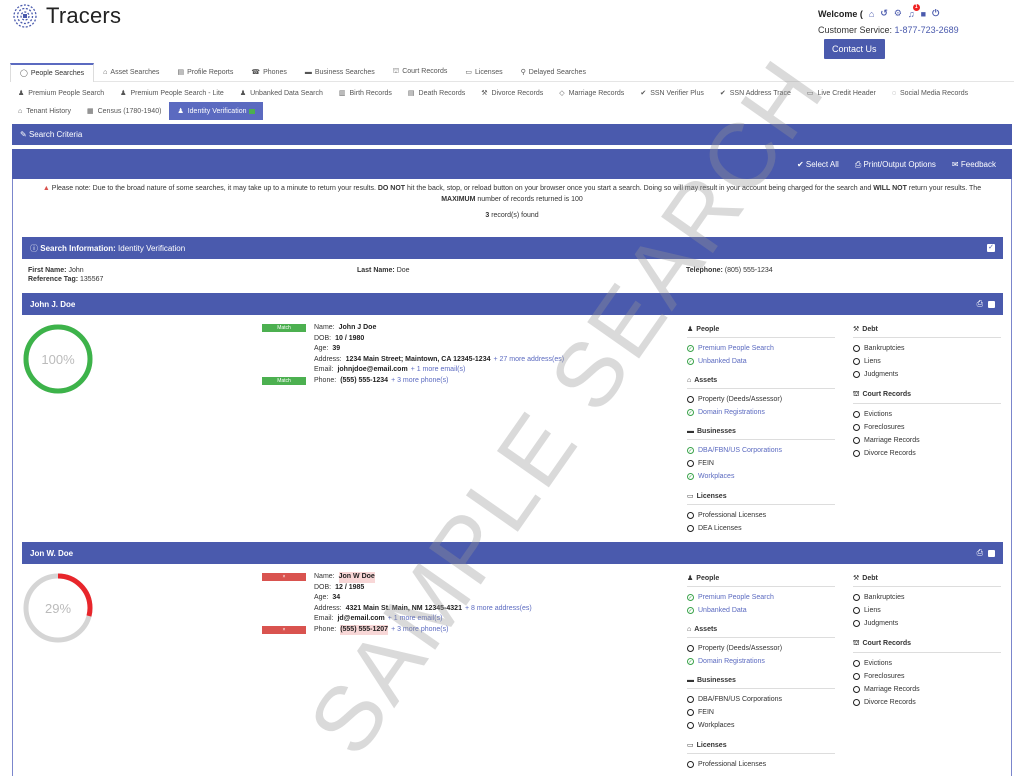 The width and height of the screenshot is (1024, 776). What do you see at coordinates (498, 609) in the screenshot?
I see `more-addresses-link: + 8 more address(es)` at bounding box center [498, 609].